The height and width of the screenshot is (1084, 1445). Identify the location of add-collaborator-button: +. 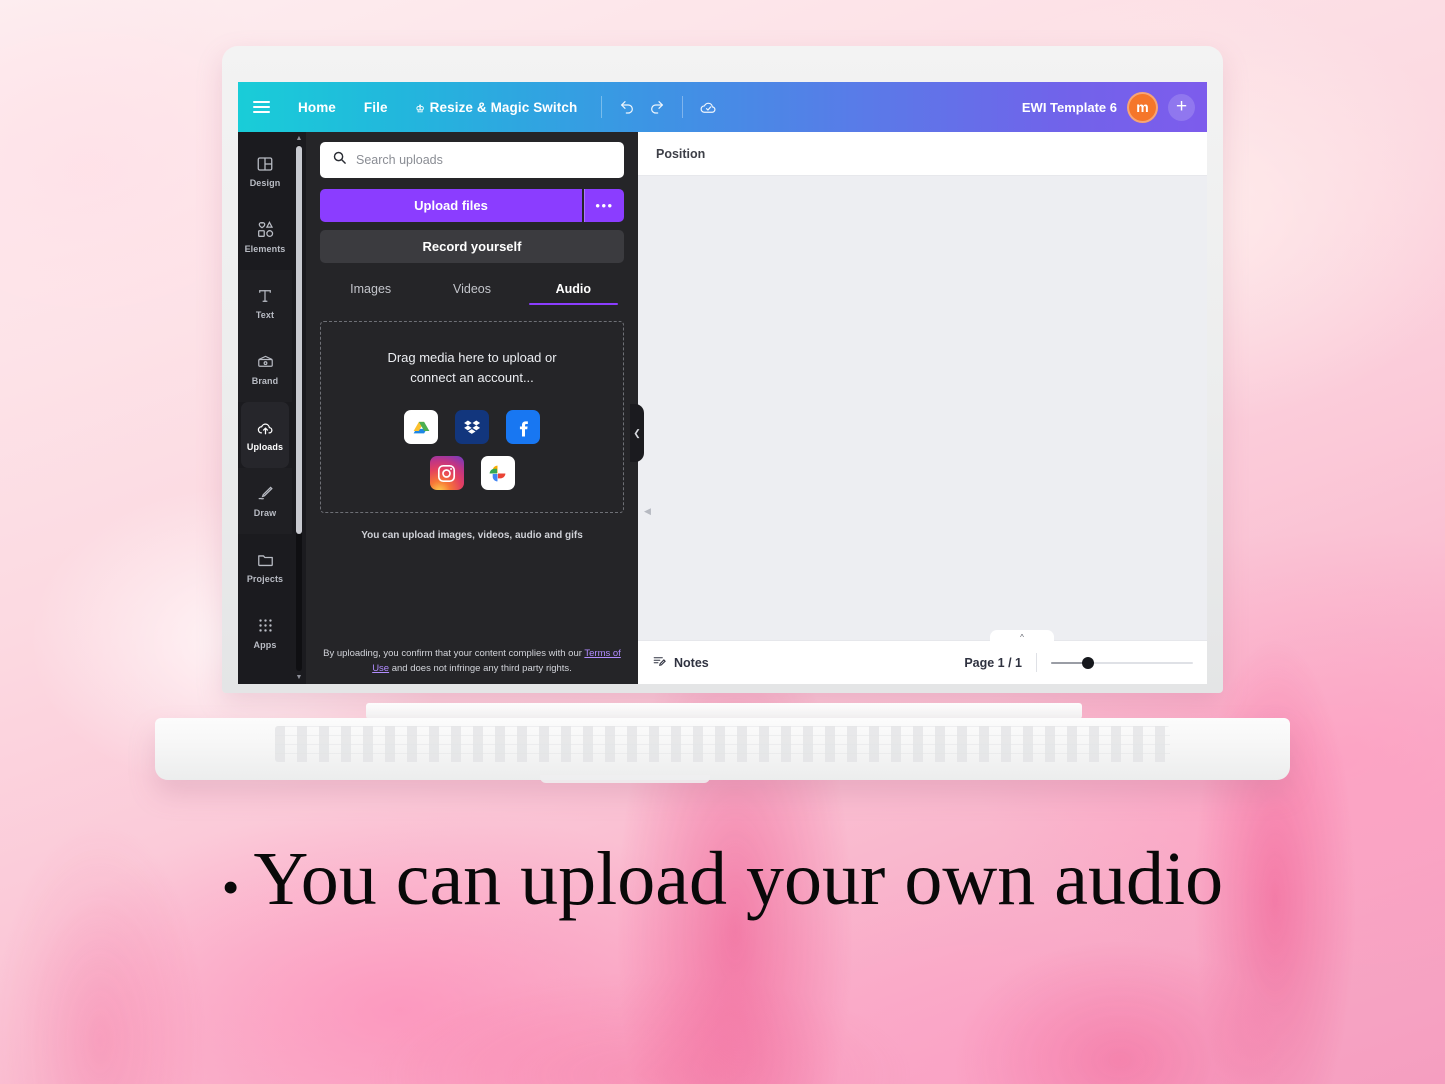
(1181, 107).